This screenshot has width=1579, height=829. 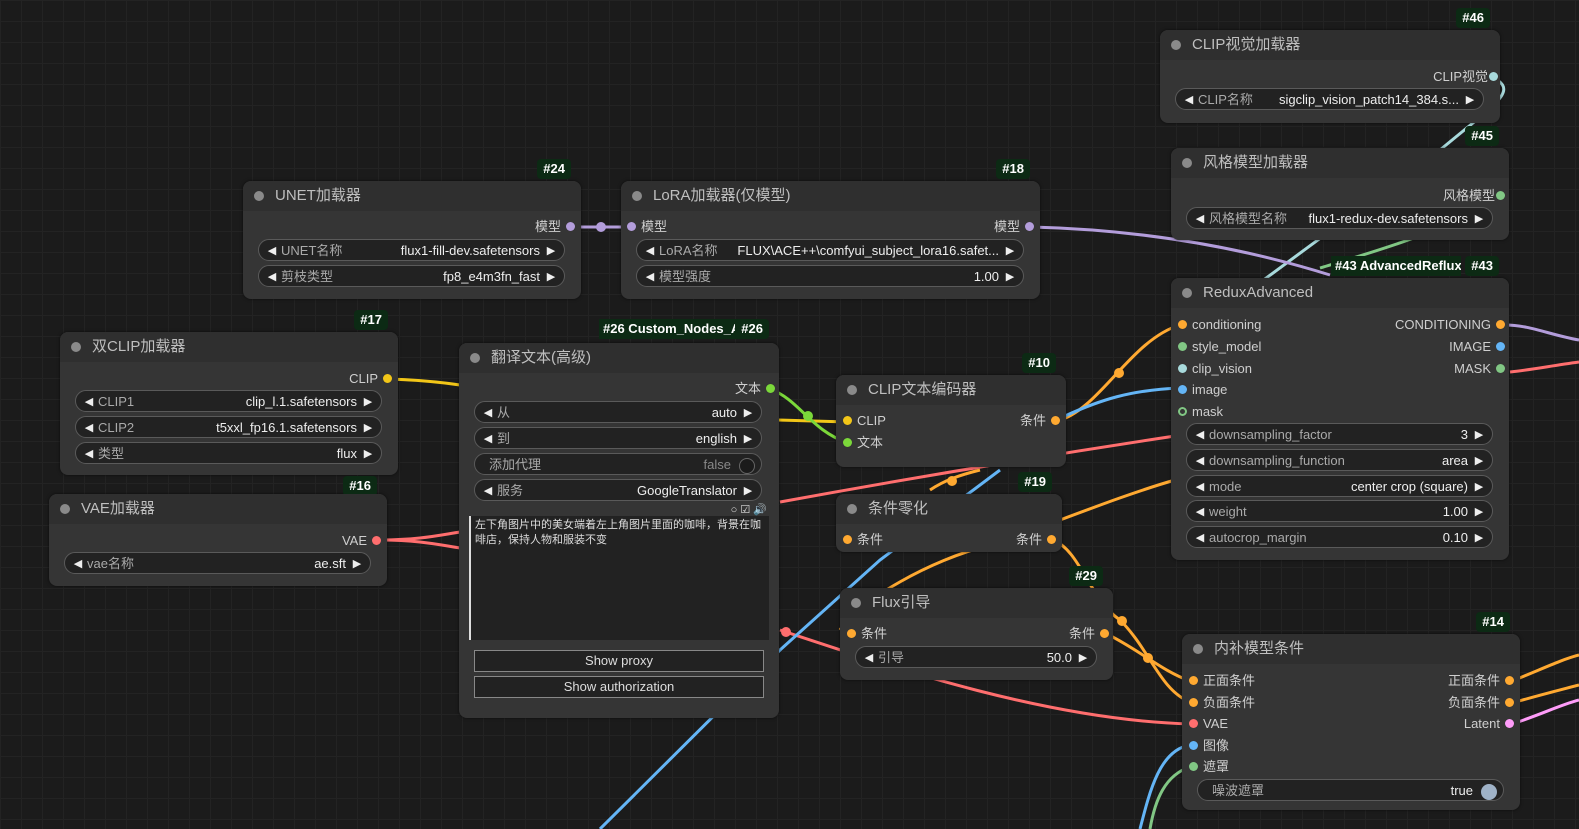 What do you see at coordinates (618, 438) in the screenshot?
I see `combo-to-language: ◀ 到 english ▶` at bounding box center [618, 438].